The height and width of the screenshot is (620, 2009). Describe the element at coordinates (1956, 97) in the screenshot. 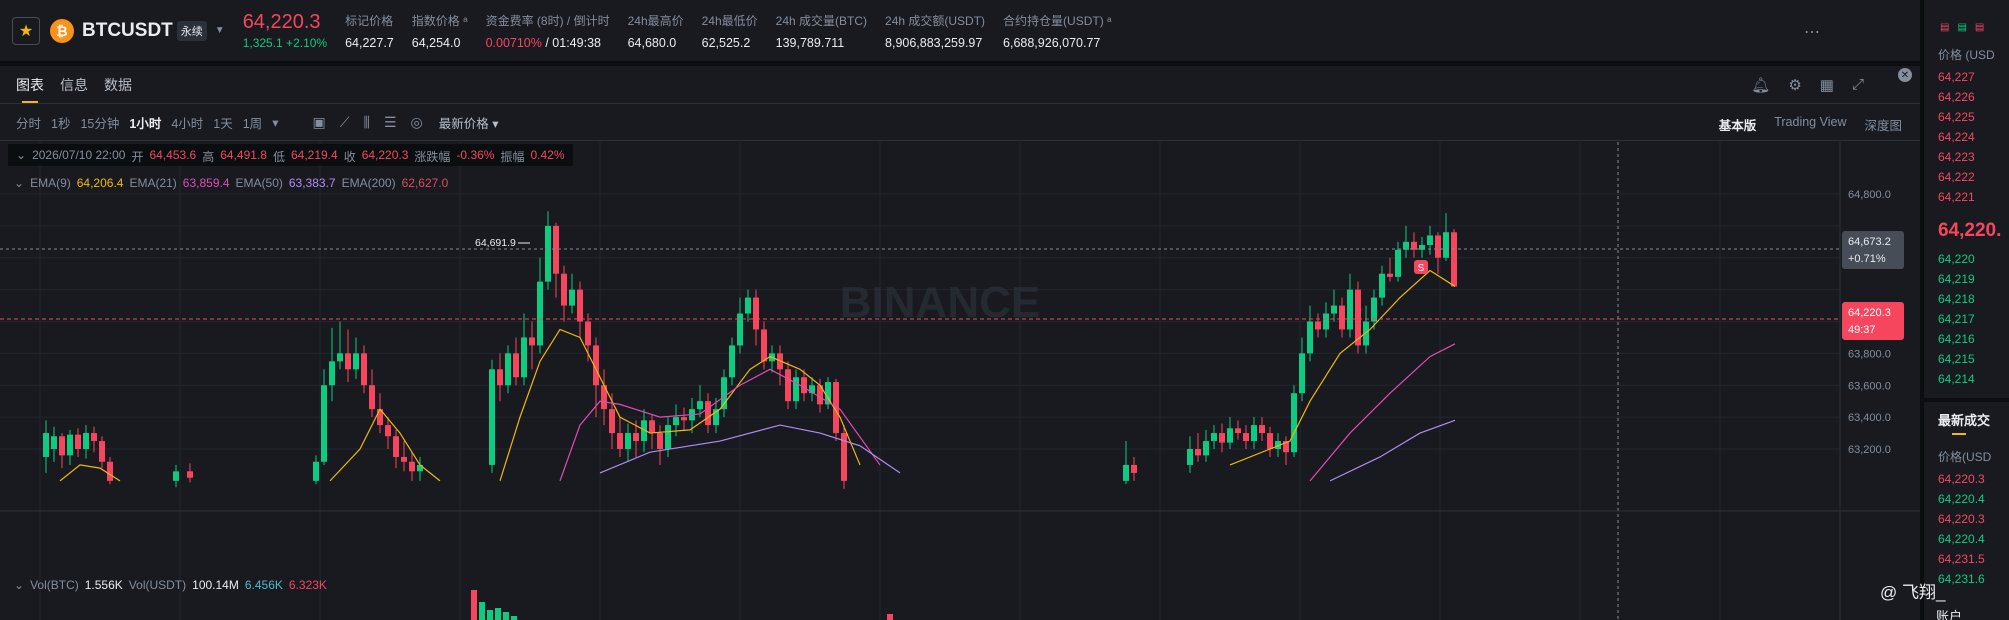

I see `ask-row: 64,226` at that location.